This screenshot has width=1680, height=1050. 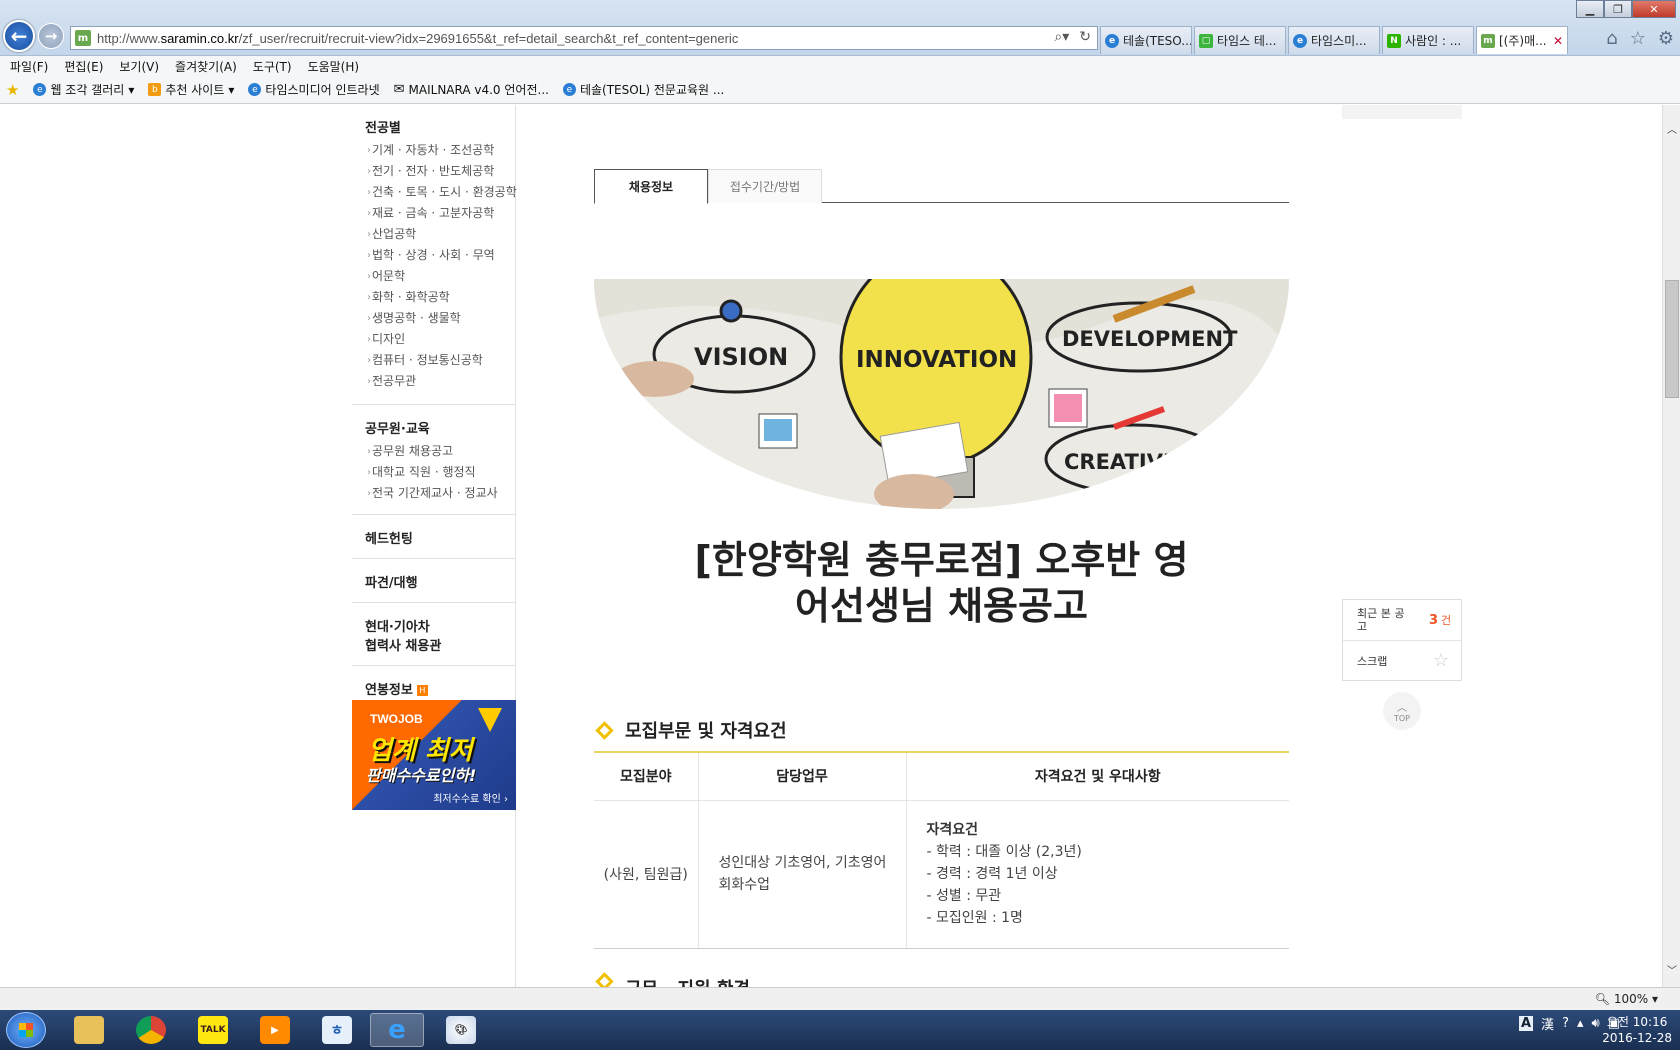 What do you see at coordinates (433, 213) in the screenshot?
I see `sidebar-item: 재료 · 금속 · 고분자공학` at bounding box center [433, 213].